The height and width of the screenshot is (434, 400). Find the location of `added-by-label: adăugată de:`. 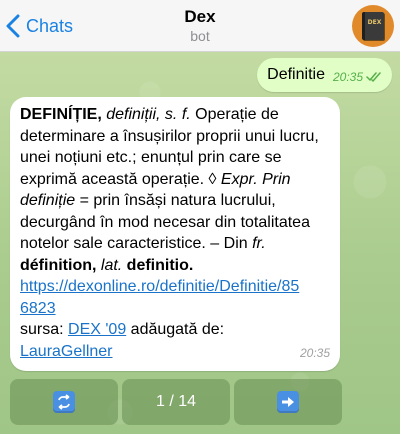

added-by-label: adăugată de: is located at coordinates (175, 329).